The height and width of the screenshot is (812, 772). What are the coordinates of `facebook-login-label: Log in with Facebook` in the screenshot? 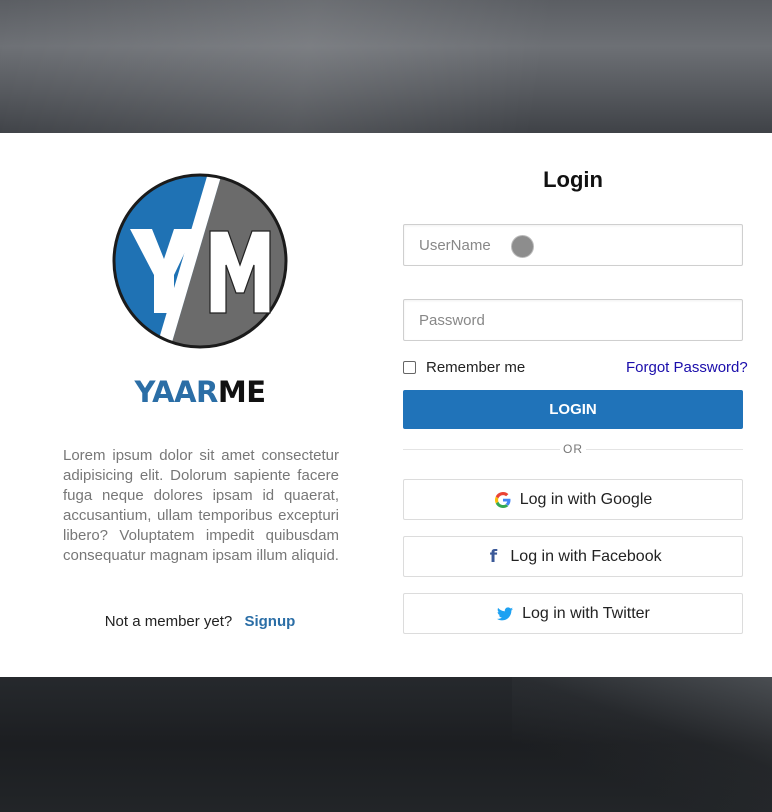 It's located at (586, 556).